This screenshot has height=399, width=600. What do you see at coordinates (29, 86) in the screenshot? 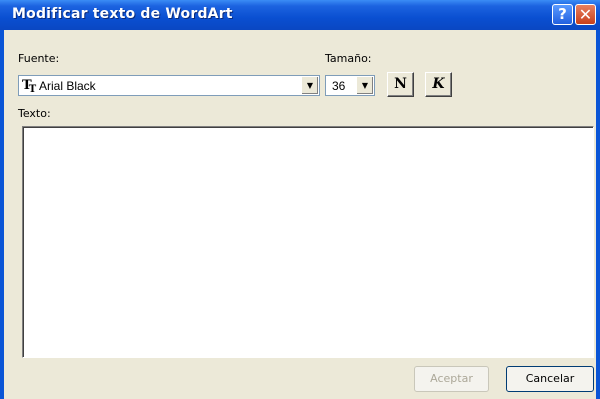
I see `truetype-icon: TT` at bounding box center [29, 86].